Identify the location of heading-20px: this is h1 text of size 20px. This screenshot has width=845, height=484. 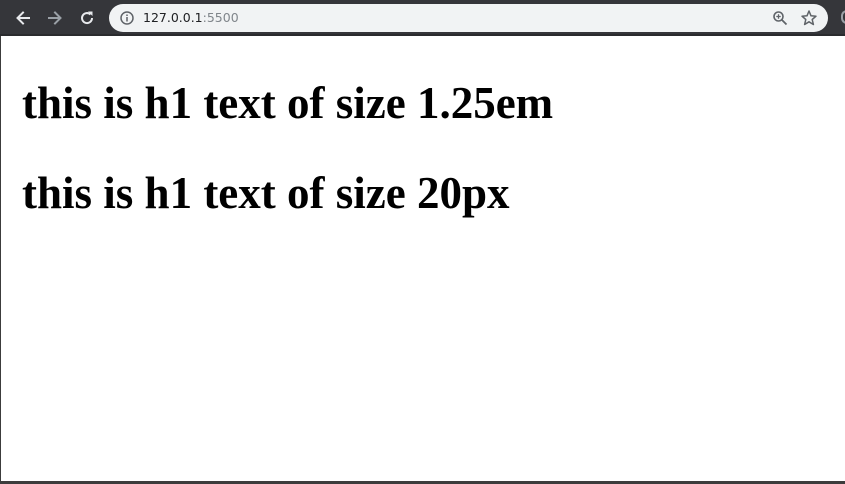
(266, 193).